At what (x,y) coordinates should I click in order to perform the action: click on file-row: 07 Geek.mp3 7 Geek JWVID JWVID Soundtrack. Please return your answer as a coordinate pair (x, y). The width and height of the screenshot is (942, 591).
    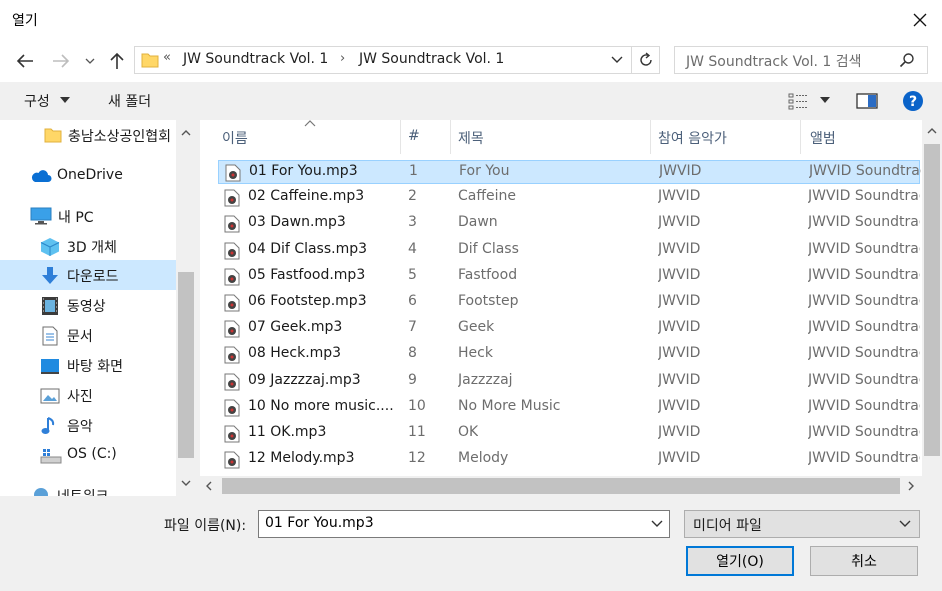
    Looking at the image, I should click on (569, 329).